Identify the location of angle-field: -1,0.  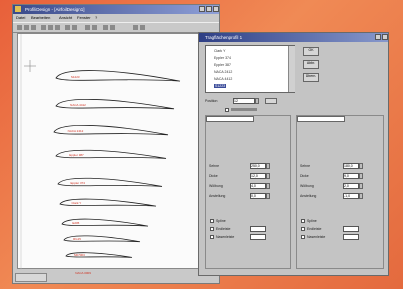
(351, 196).